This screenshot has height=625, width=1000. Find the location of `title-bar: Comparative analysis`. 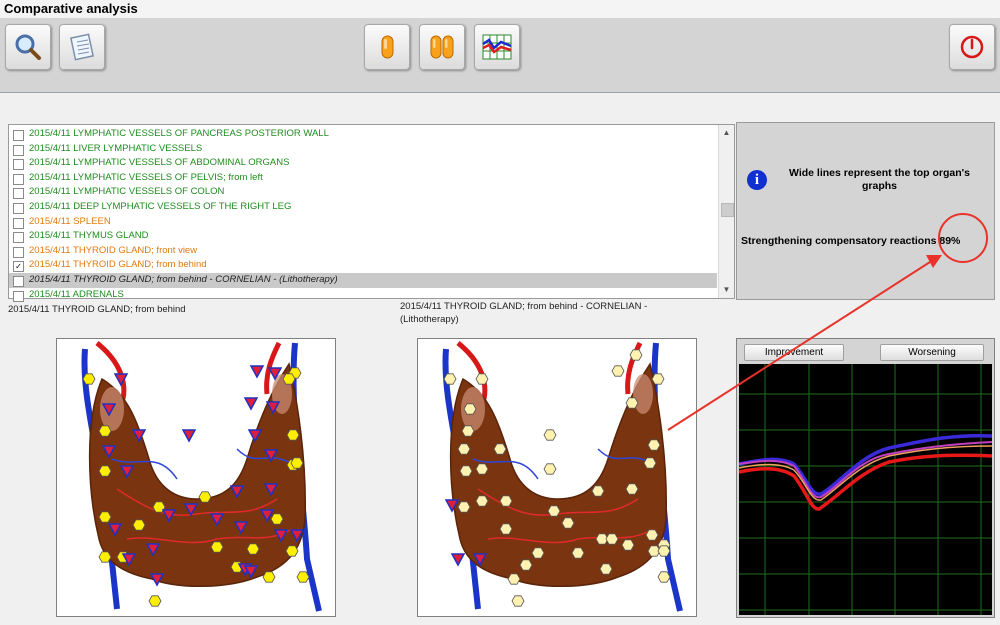

title-bar: Comparative analysis is located at coordinates (500, 9).